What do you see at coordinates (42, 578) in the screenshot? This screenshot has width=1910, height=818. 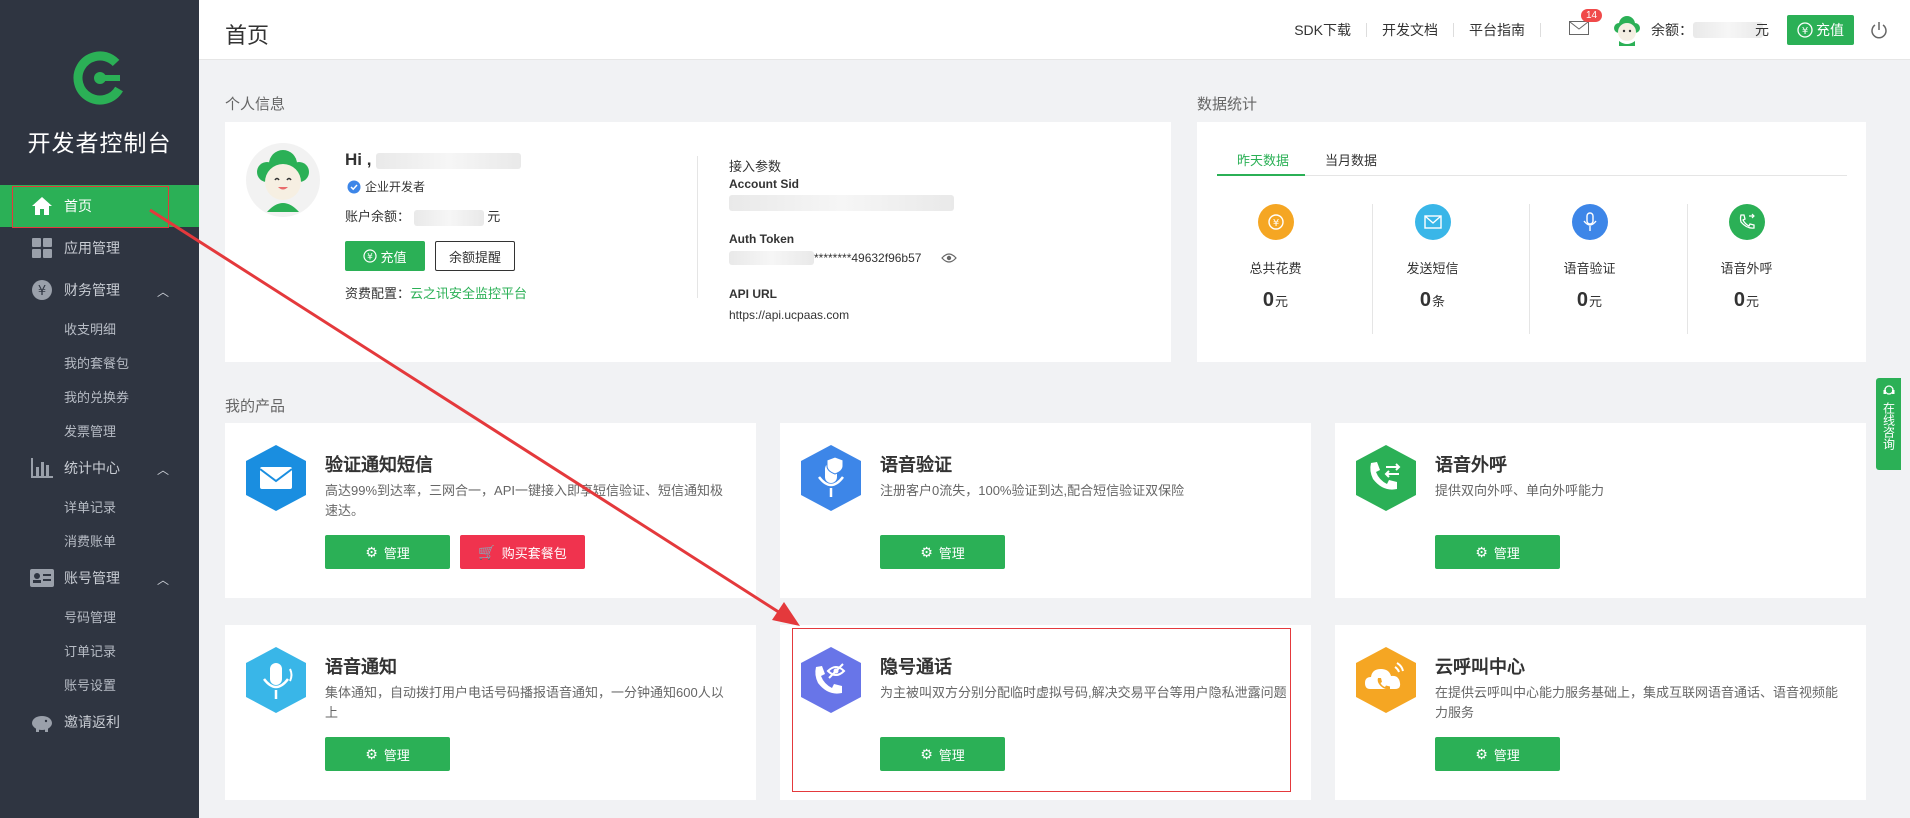 I see `id-card-icon` at bounding box center [42, 578].